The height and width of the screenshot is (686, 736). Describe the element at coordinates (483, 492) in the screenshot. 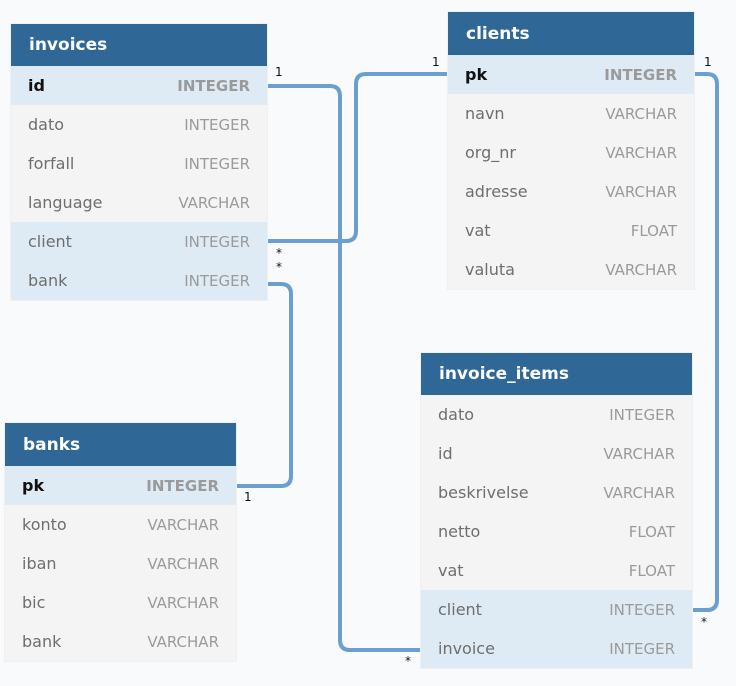

I see `column-name: beskrivelse` at that location.